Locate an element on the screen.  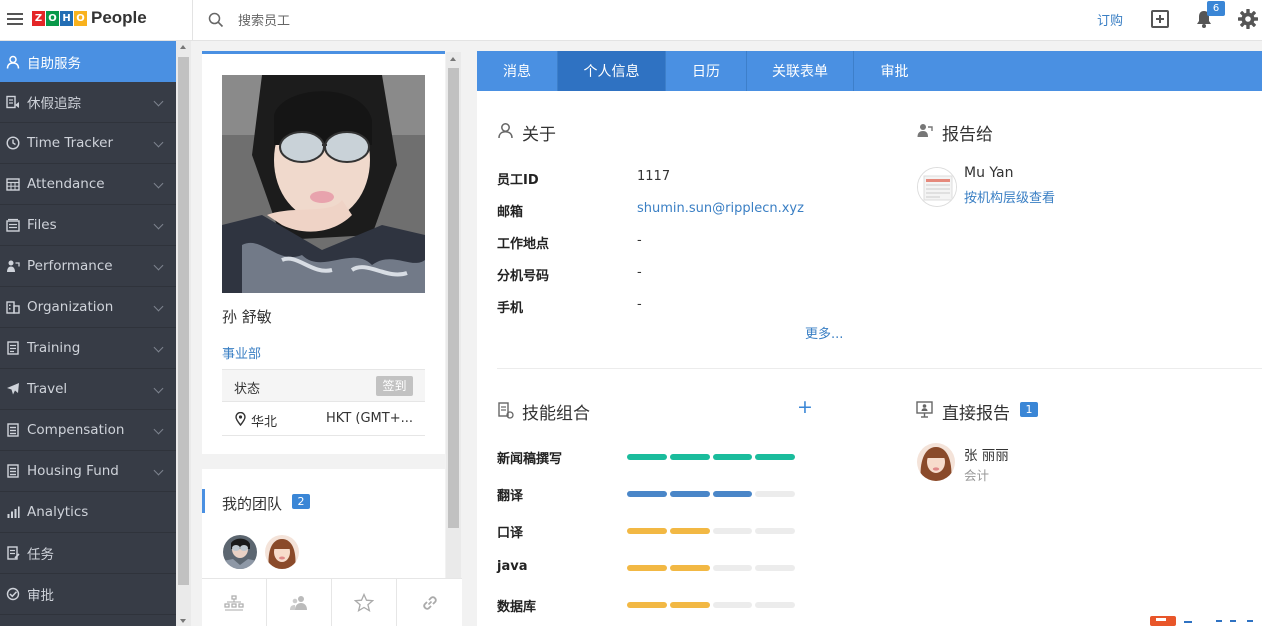
field-label-employee-id: 员工ID is located at coordinates (518, 180).